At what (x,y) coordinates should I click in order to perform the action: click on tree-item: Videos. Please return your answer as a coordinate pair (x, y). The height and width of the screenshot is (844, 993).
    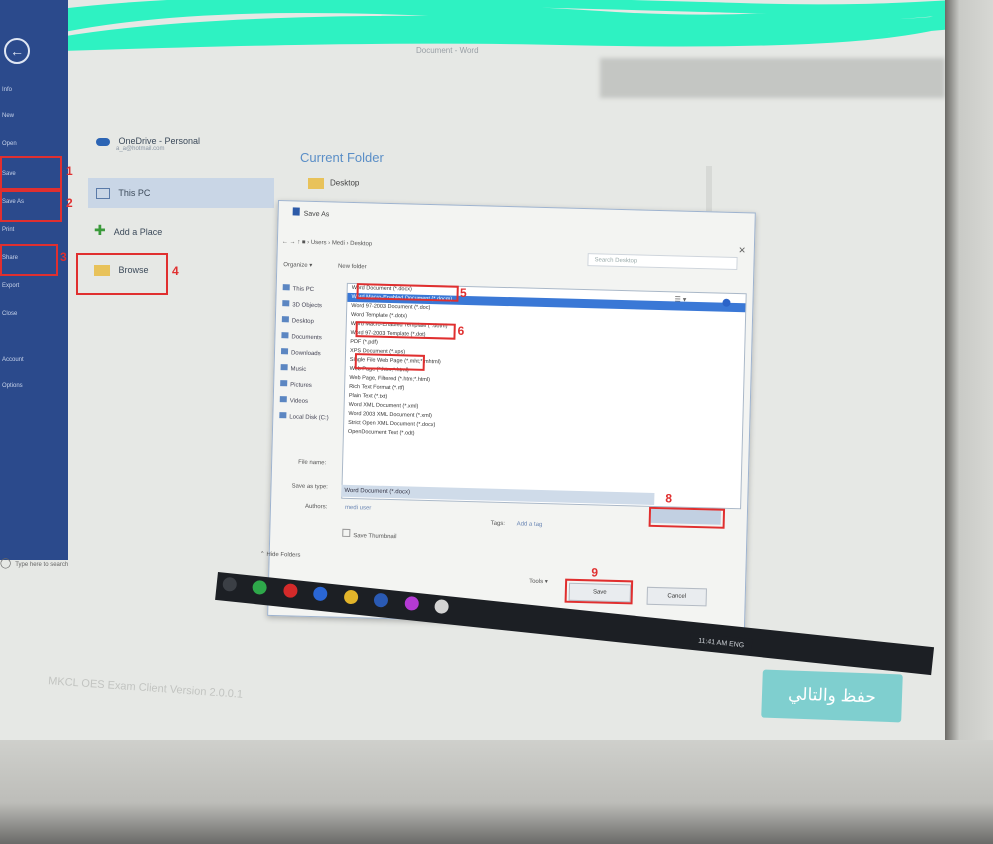
    Looking at the image, I should click on (310, 402).